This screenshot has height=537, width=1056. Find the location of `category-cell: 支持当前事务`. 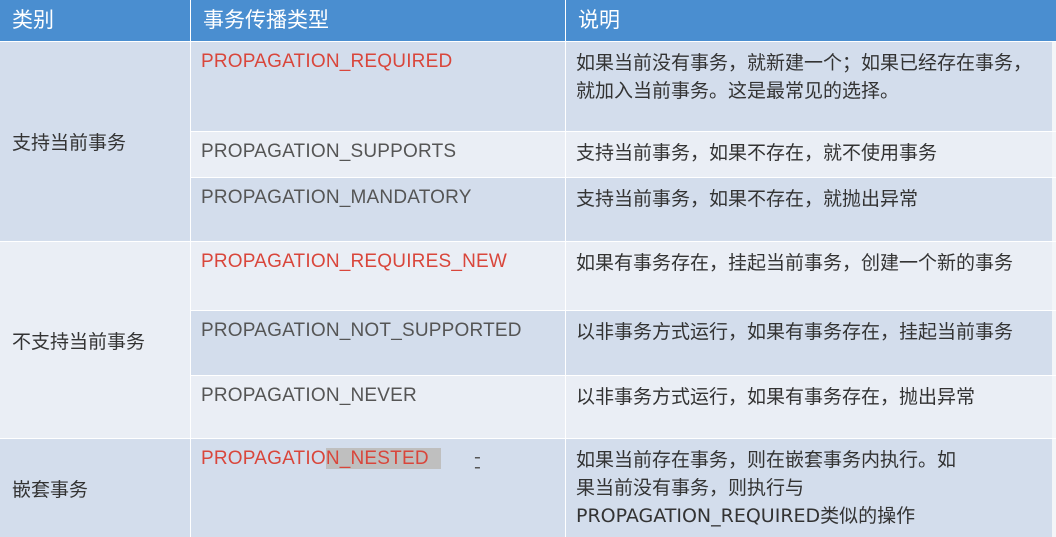

category-cell: 支持当前事务 is located at coordinates (95, 141).